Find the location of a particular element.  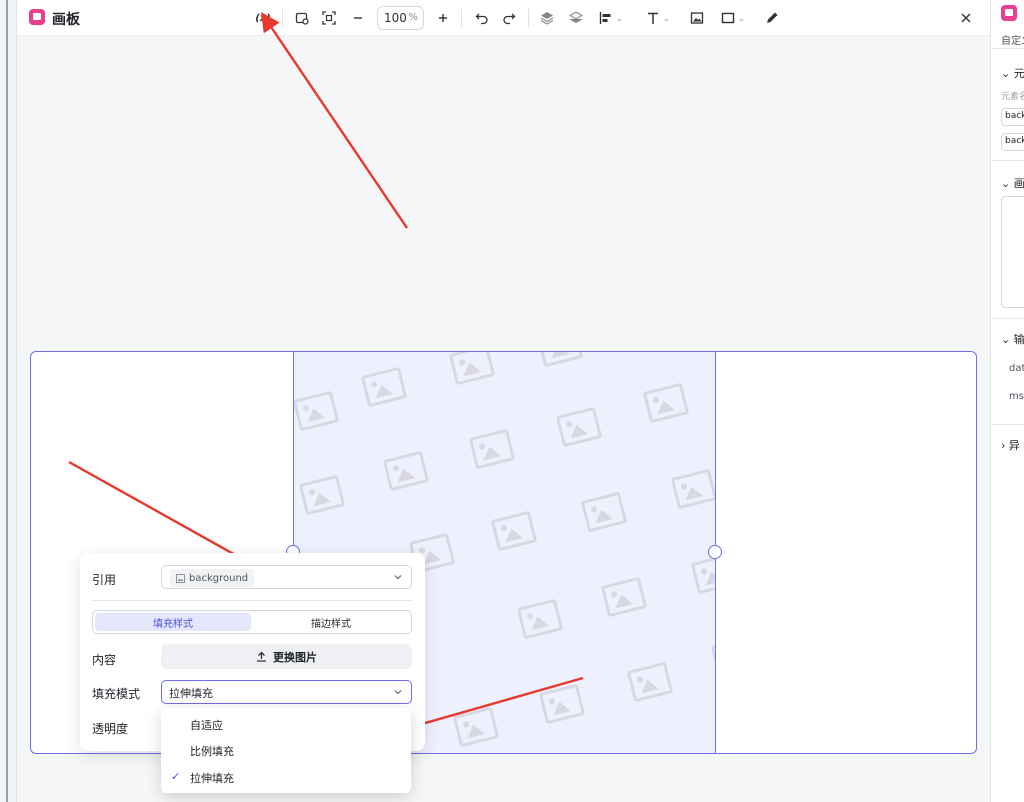

edge-line is located at coordinates (7, 401).